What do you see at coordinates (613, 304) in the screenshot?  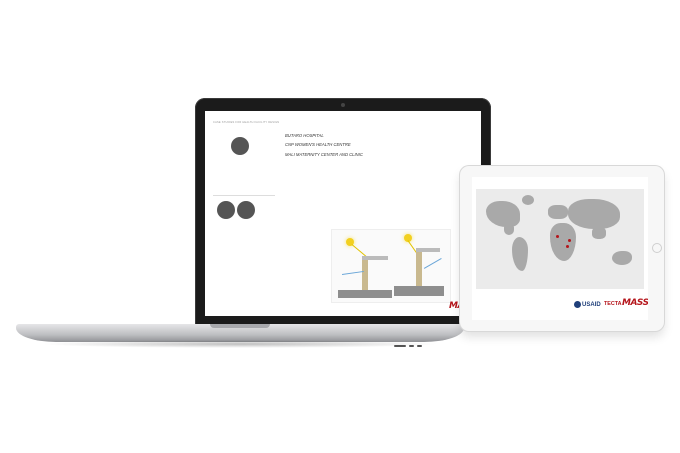 I see `tecta-logo: TECTA` at bounding box center [613, 304].